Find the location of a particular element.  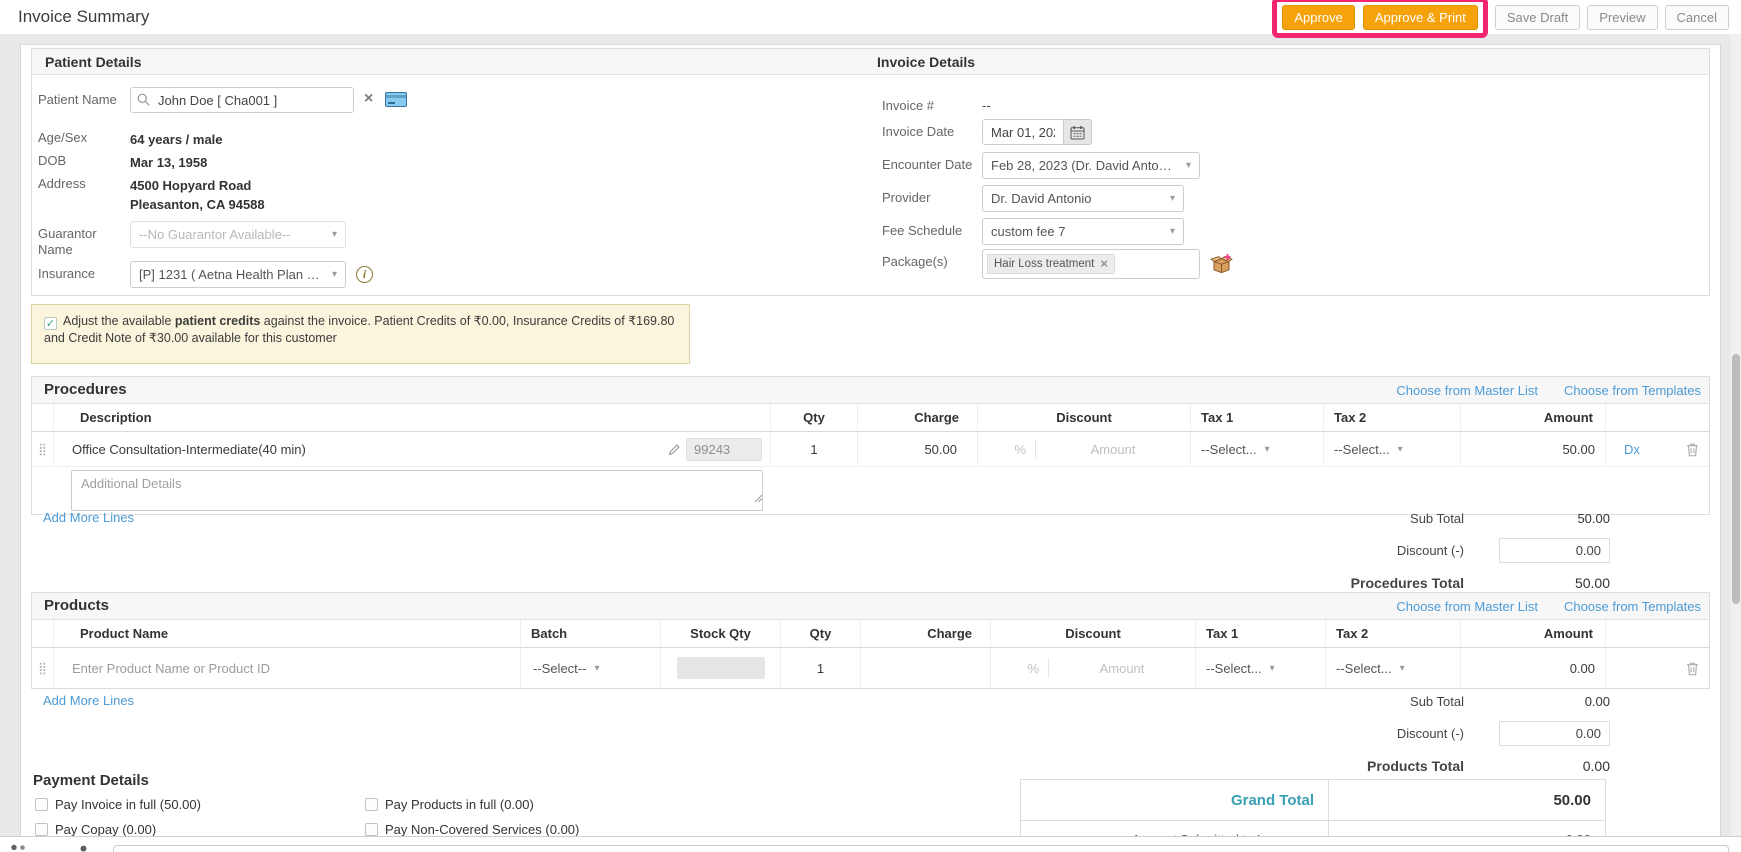

col-amount: Amount is located at coordinates (1533, 418).